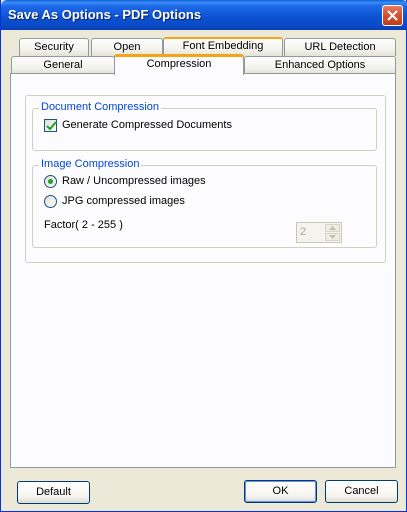 This screenshot has height=512, width=407. I want to click on tab-label: Open, so click(127, 47).